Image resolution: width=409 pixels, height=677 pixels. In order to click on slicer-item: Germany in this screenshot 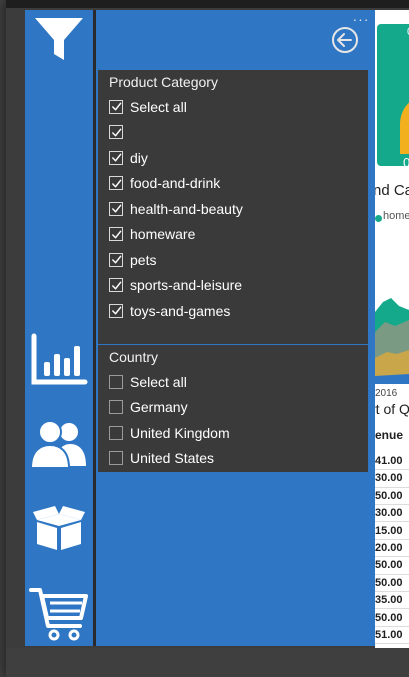, I will do `click(233, 408)`.